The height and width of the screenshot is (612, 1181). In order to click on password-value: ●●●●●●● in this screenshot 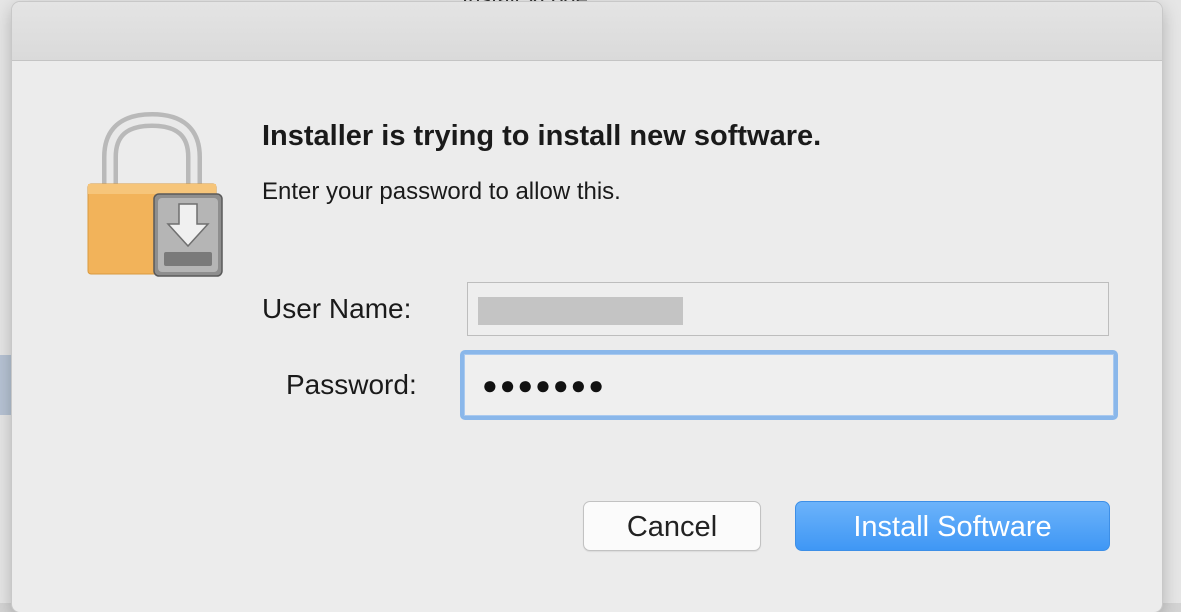, I will do `click(544, 385)`.